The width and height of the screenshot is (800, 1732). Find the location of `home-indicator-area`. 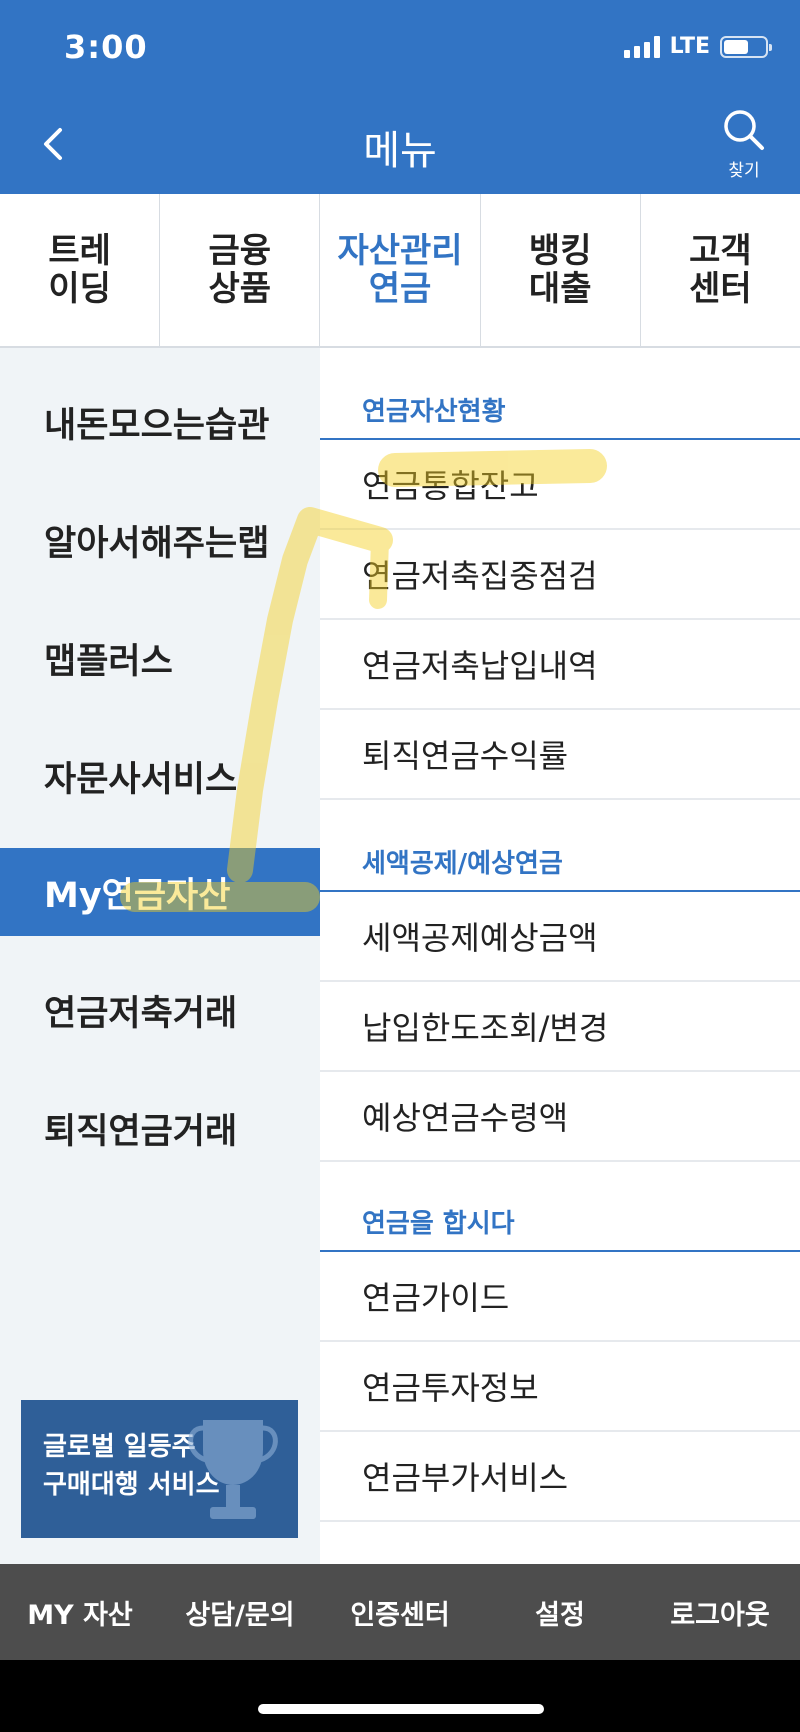

home-indicator-area is located at coordinates (400, 1696).